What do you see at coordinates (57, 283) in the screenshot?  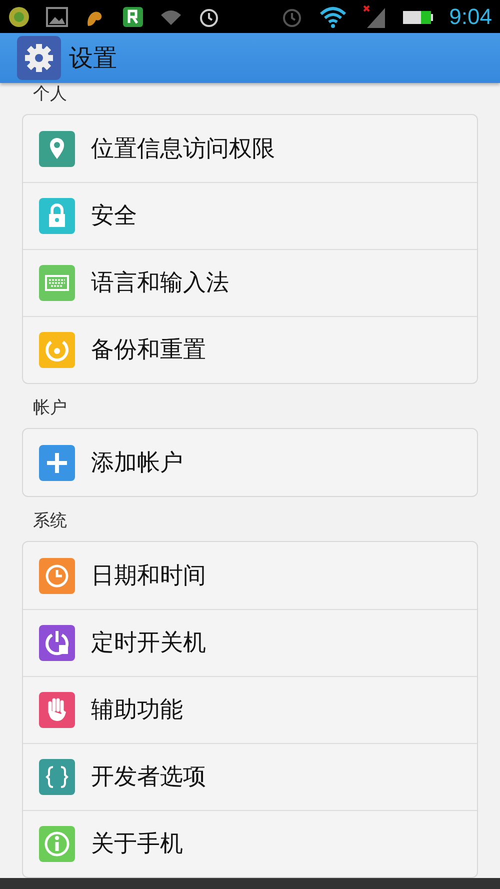 I see `keyboard-icon` at bounding box center [57, 283].